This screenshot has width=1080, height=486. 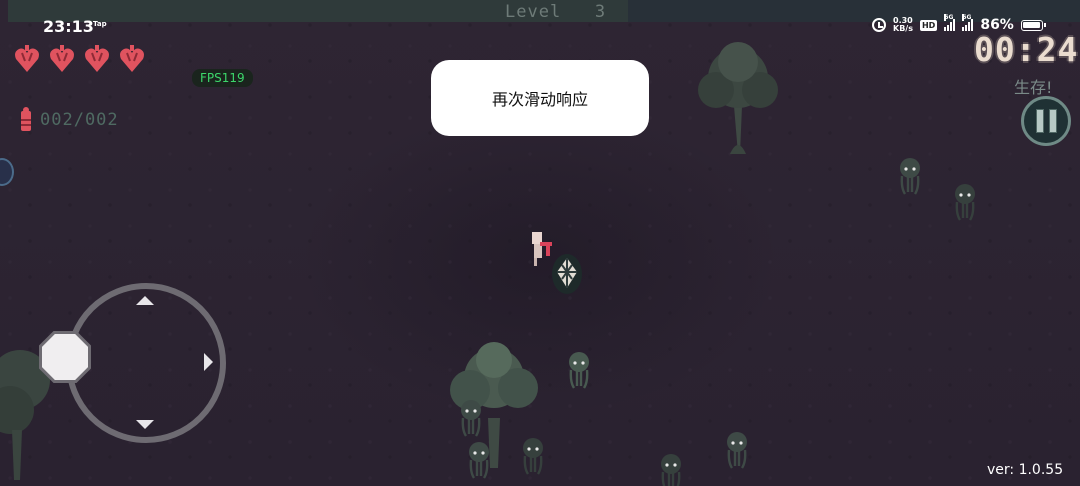 I want to click on alarm-icon, so click(x=879, y=25).